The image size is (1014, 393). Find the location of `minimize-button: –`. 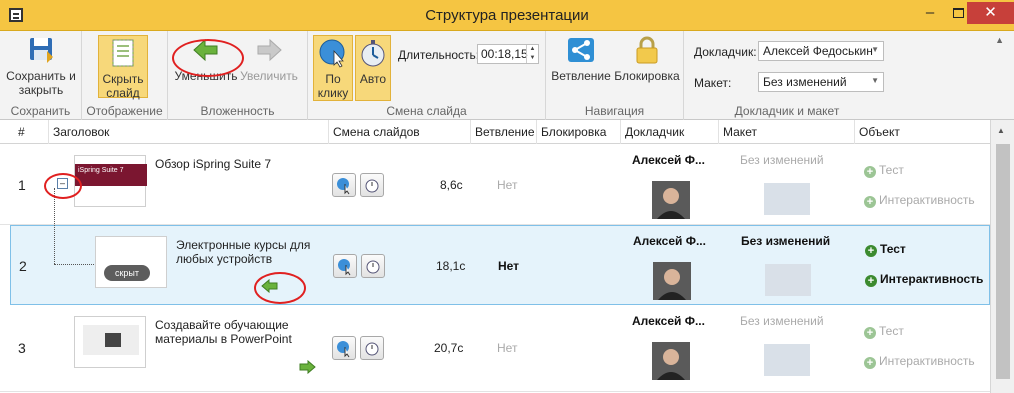

minimize-button: – is located at coordinates (930, 13).